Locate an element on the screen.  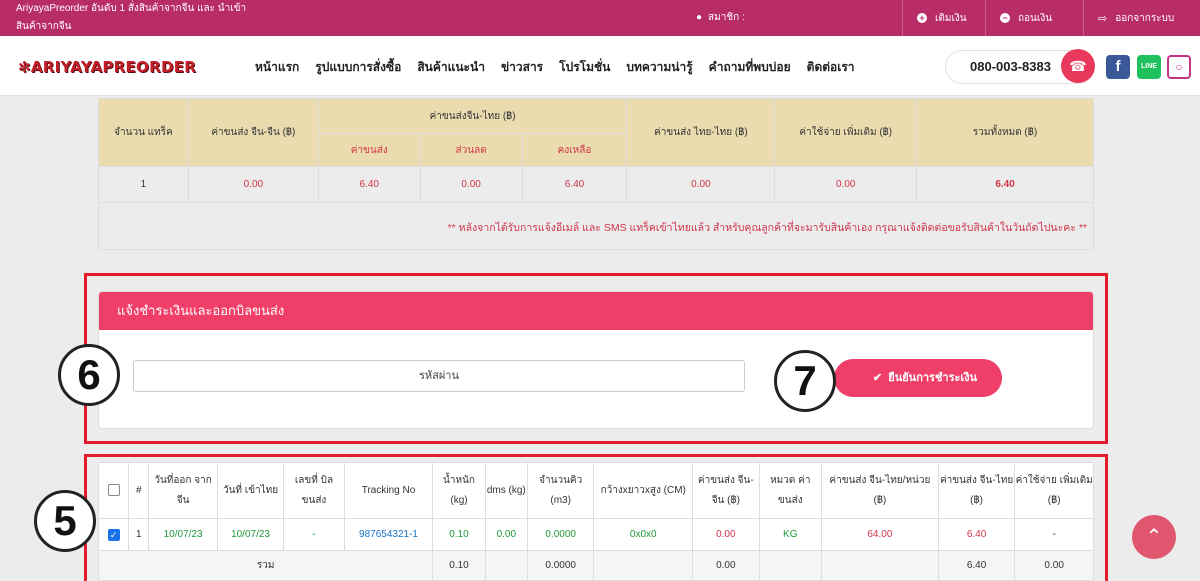
logout-button: ⇨ ออกจากระบบ is located at coordinates (1135, 18).